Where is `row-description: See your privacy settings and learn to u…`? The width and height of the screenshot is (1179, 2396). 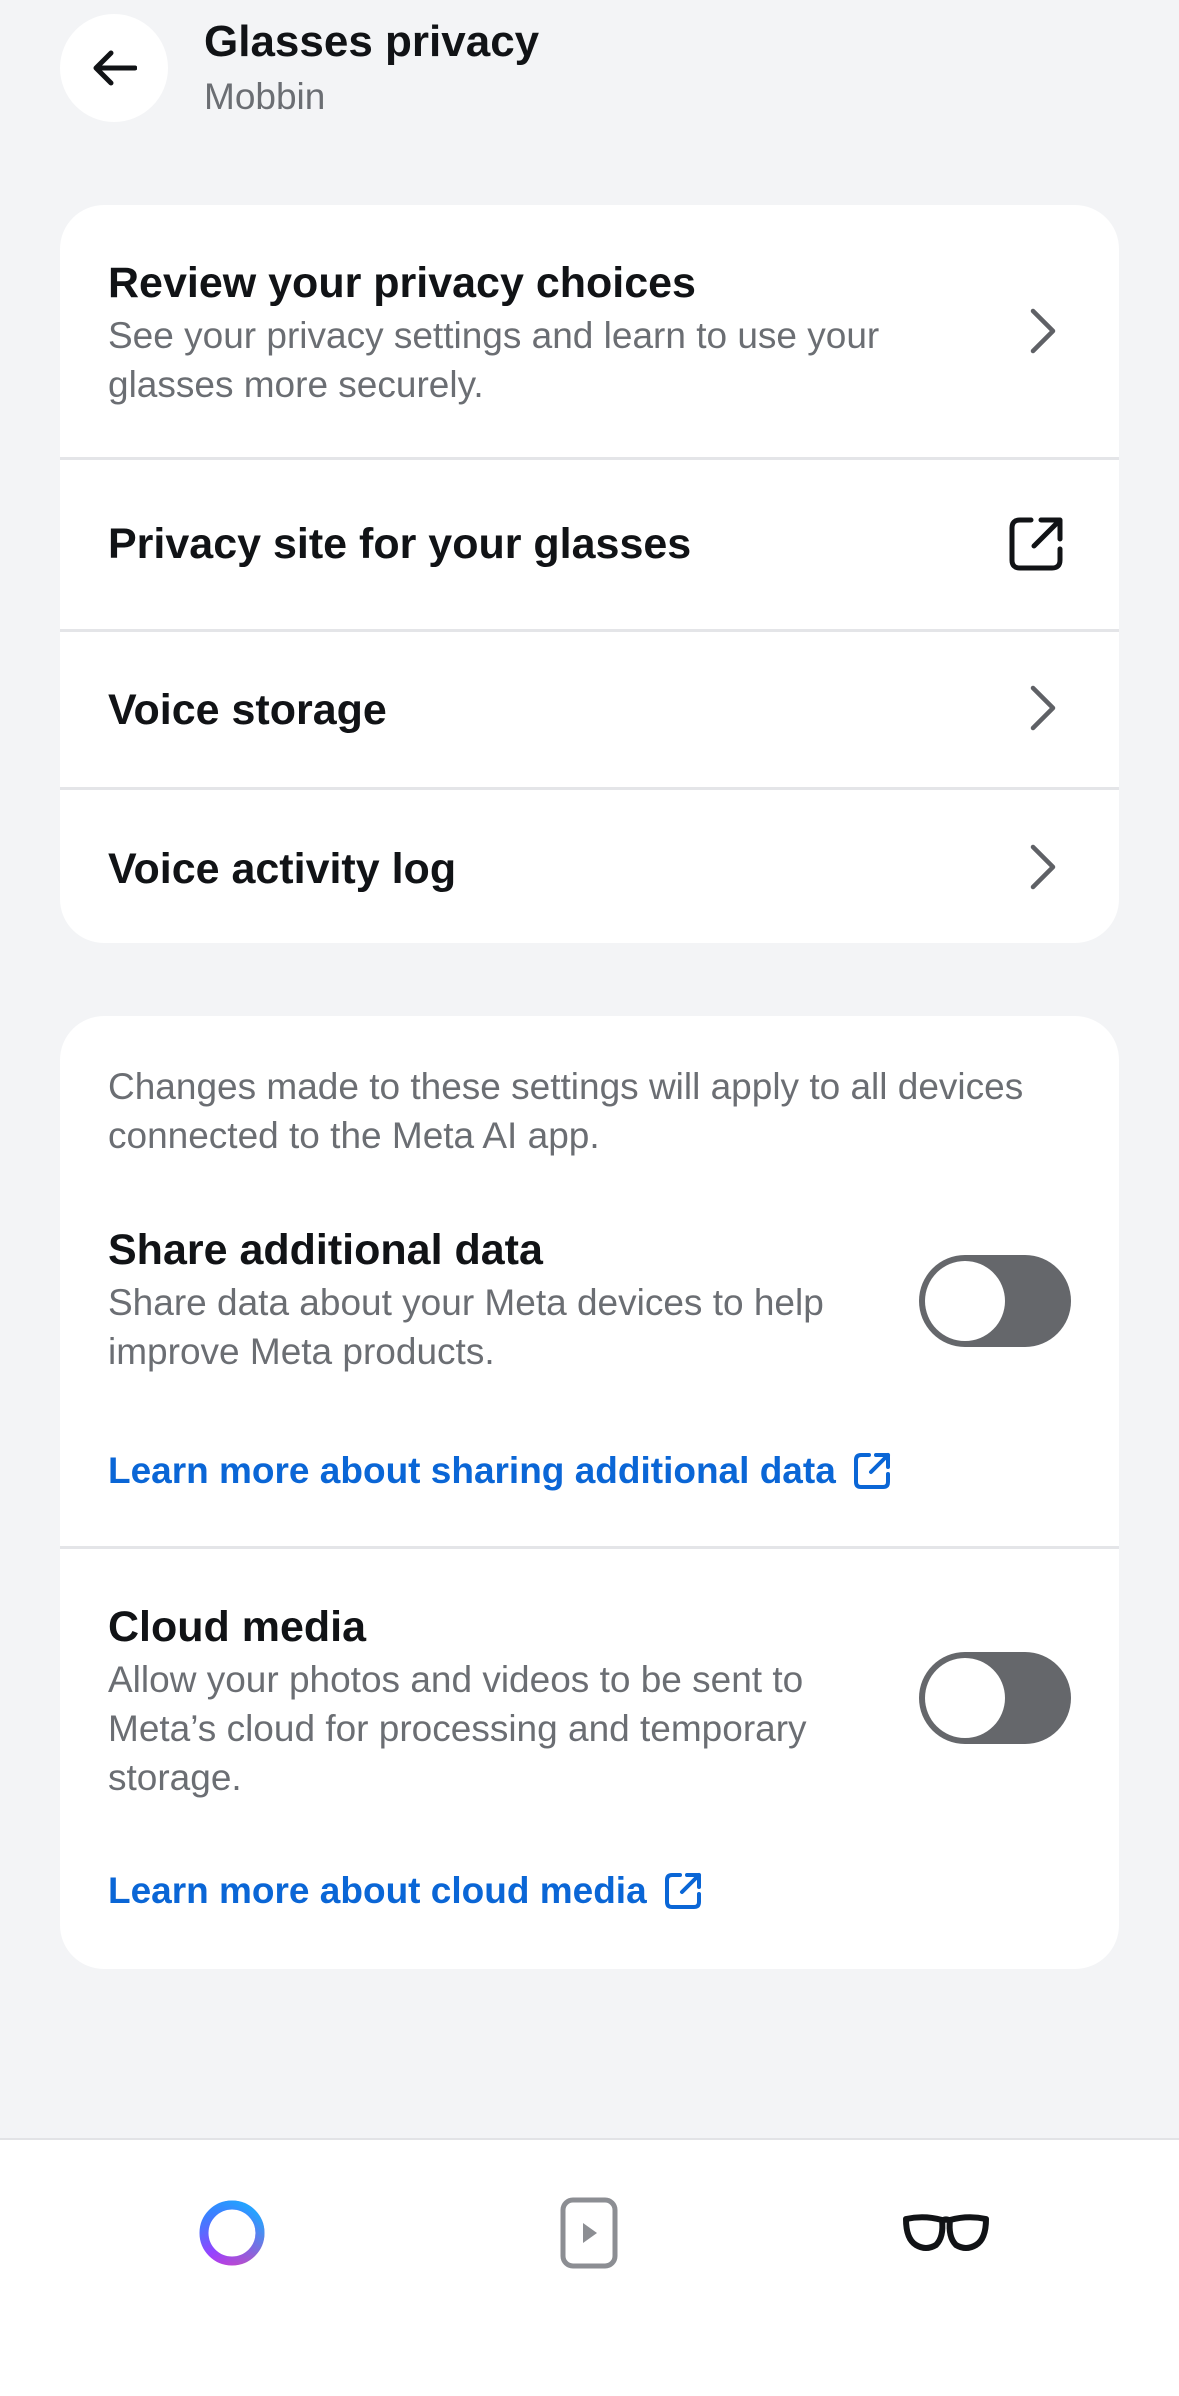
row-description: See your privacy settings and learn to u… is located at coordinates (494, 360).